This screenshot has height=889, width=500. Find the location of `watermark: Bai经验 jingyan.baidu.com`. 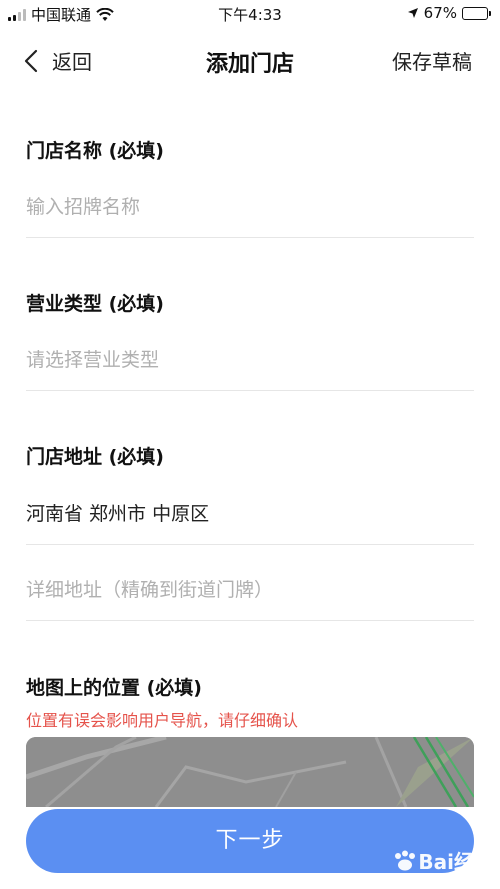

watermark: Bai经验 jingyan.baidu.com is located at coordinates (443, 865).